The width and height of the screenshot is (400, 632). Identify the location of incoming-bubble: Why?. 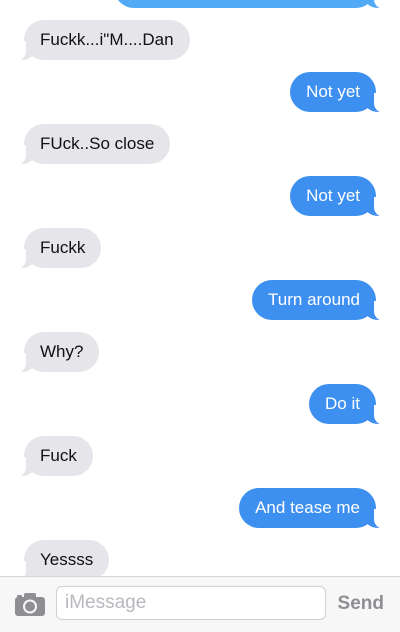
(54, 352).